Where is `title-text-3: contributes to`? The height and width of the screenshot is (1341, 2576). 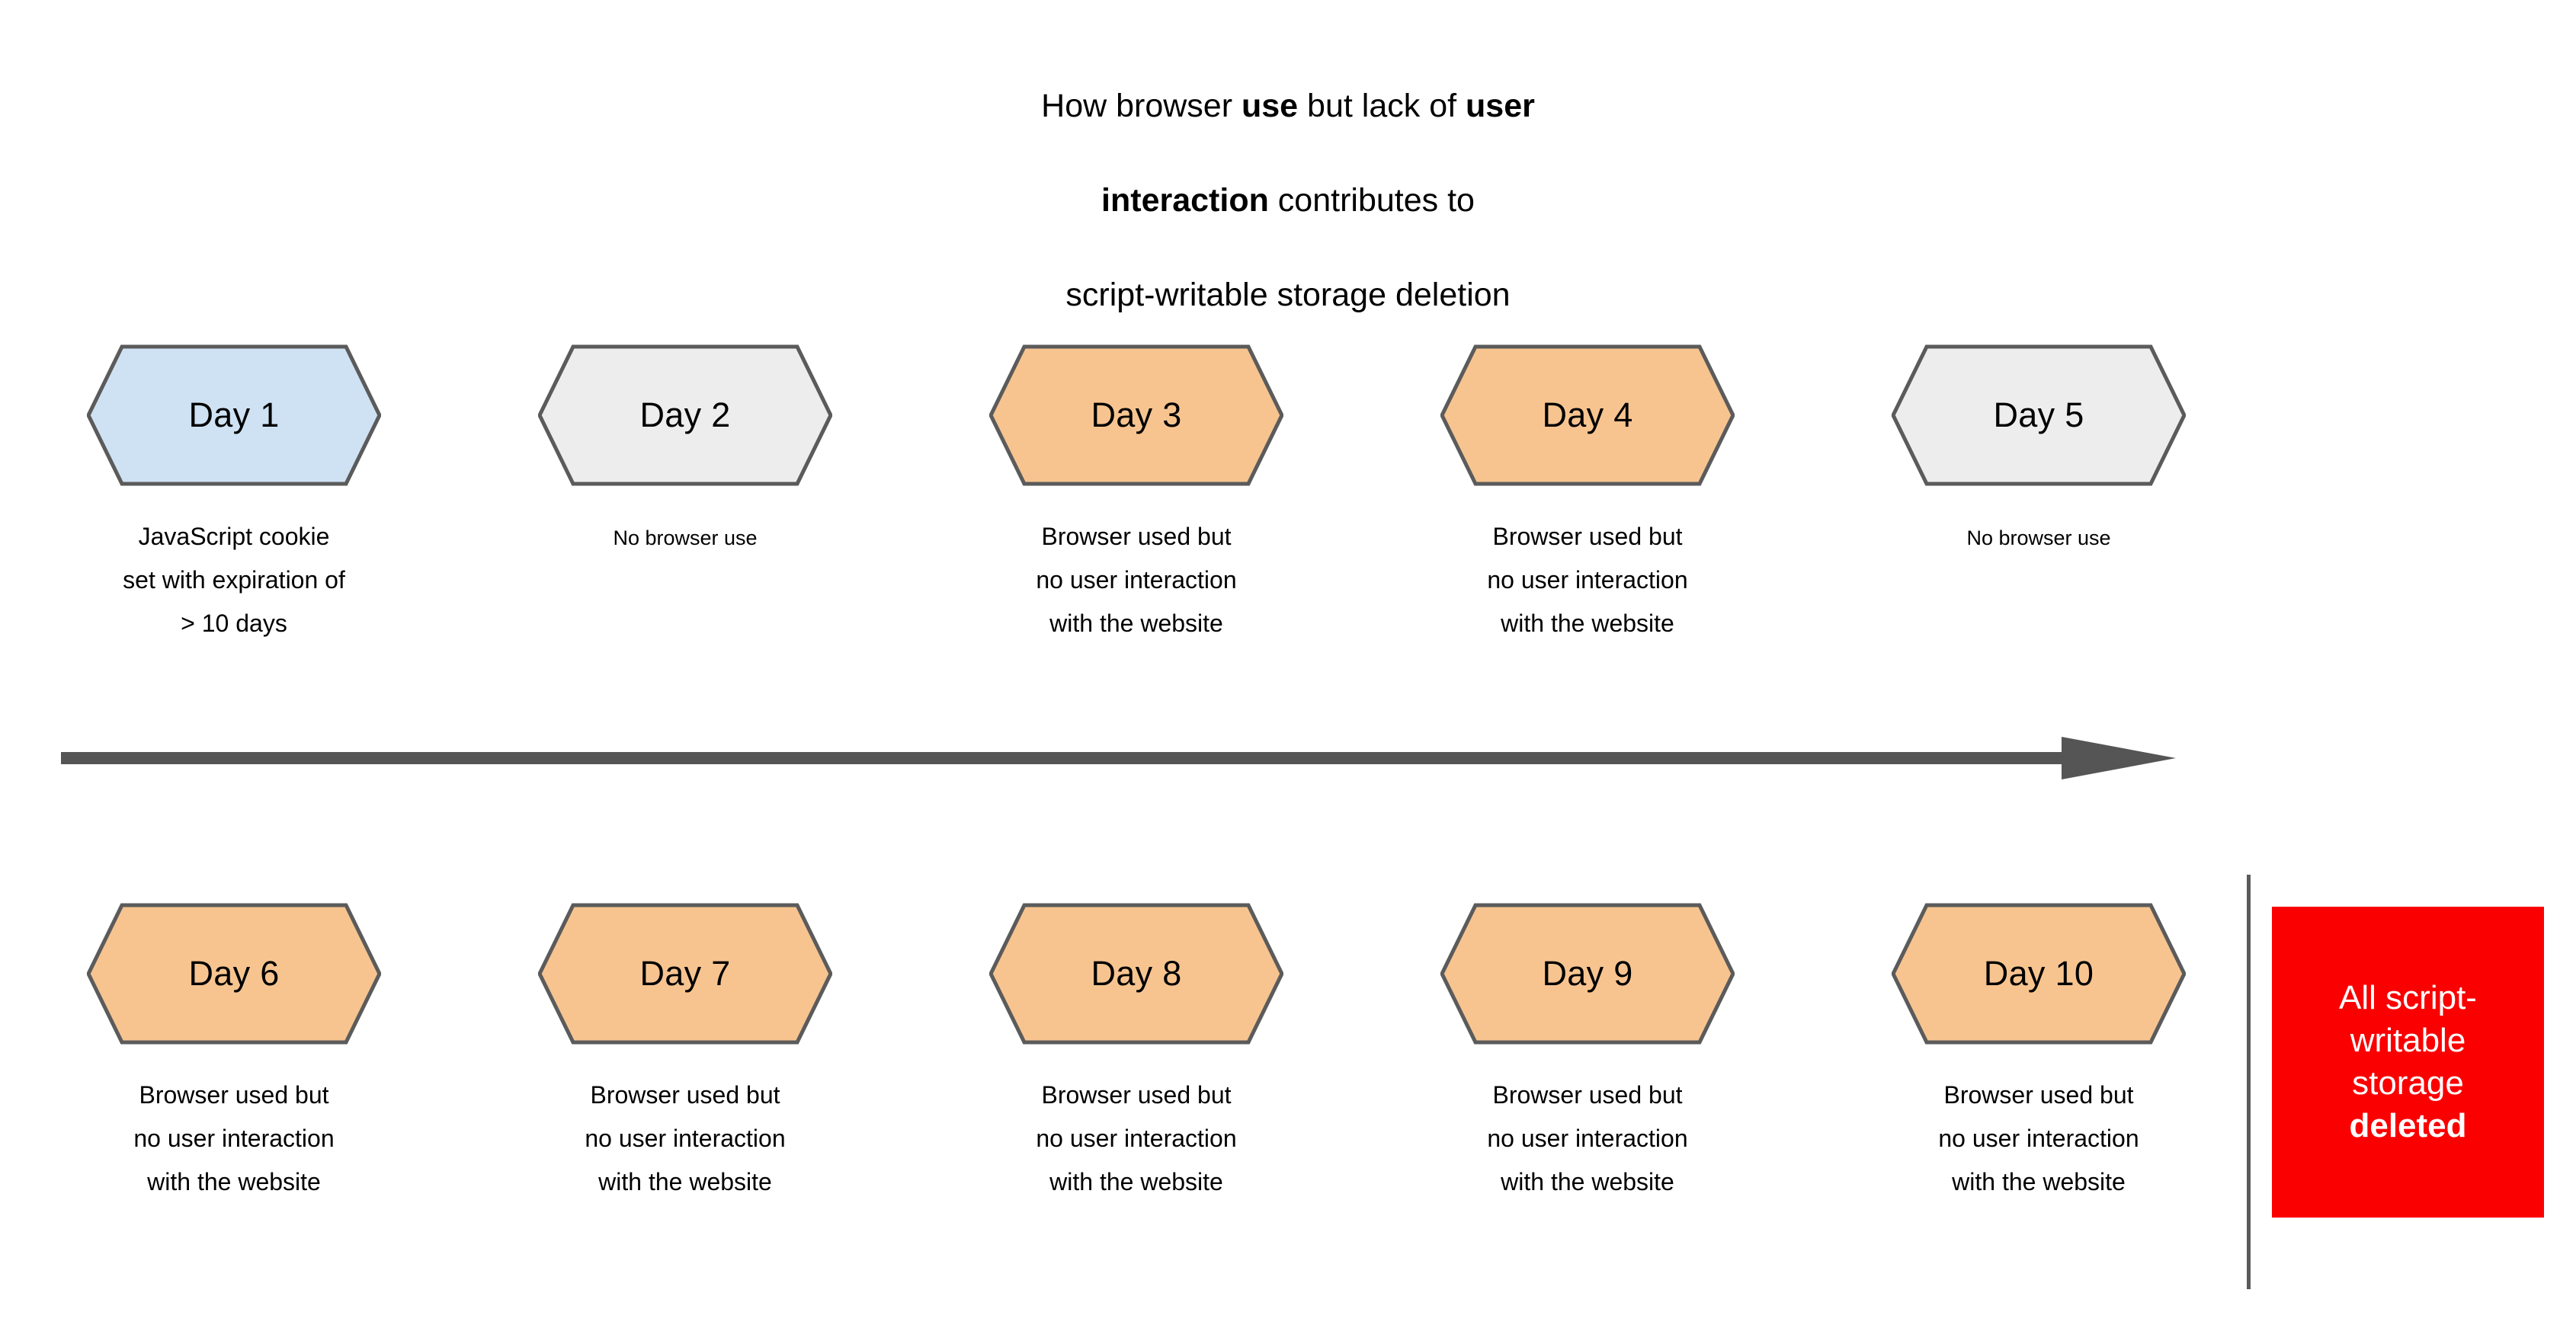 title-text-3: contributes to is located at coordinates (1371, 200).